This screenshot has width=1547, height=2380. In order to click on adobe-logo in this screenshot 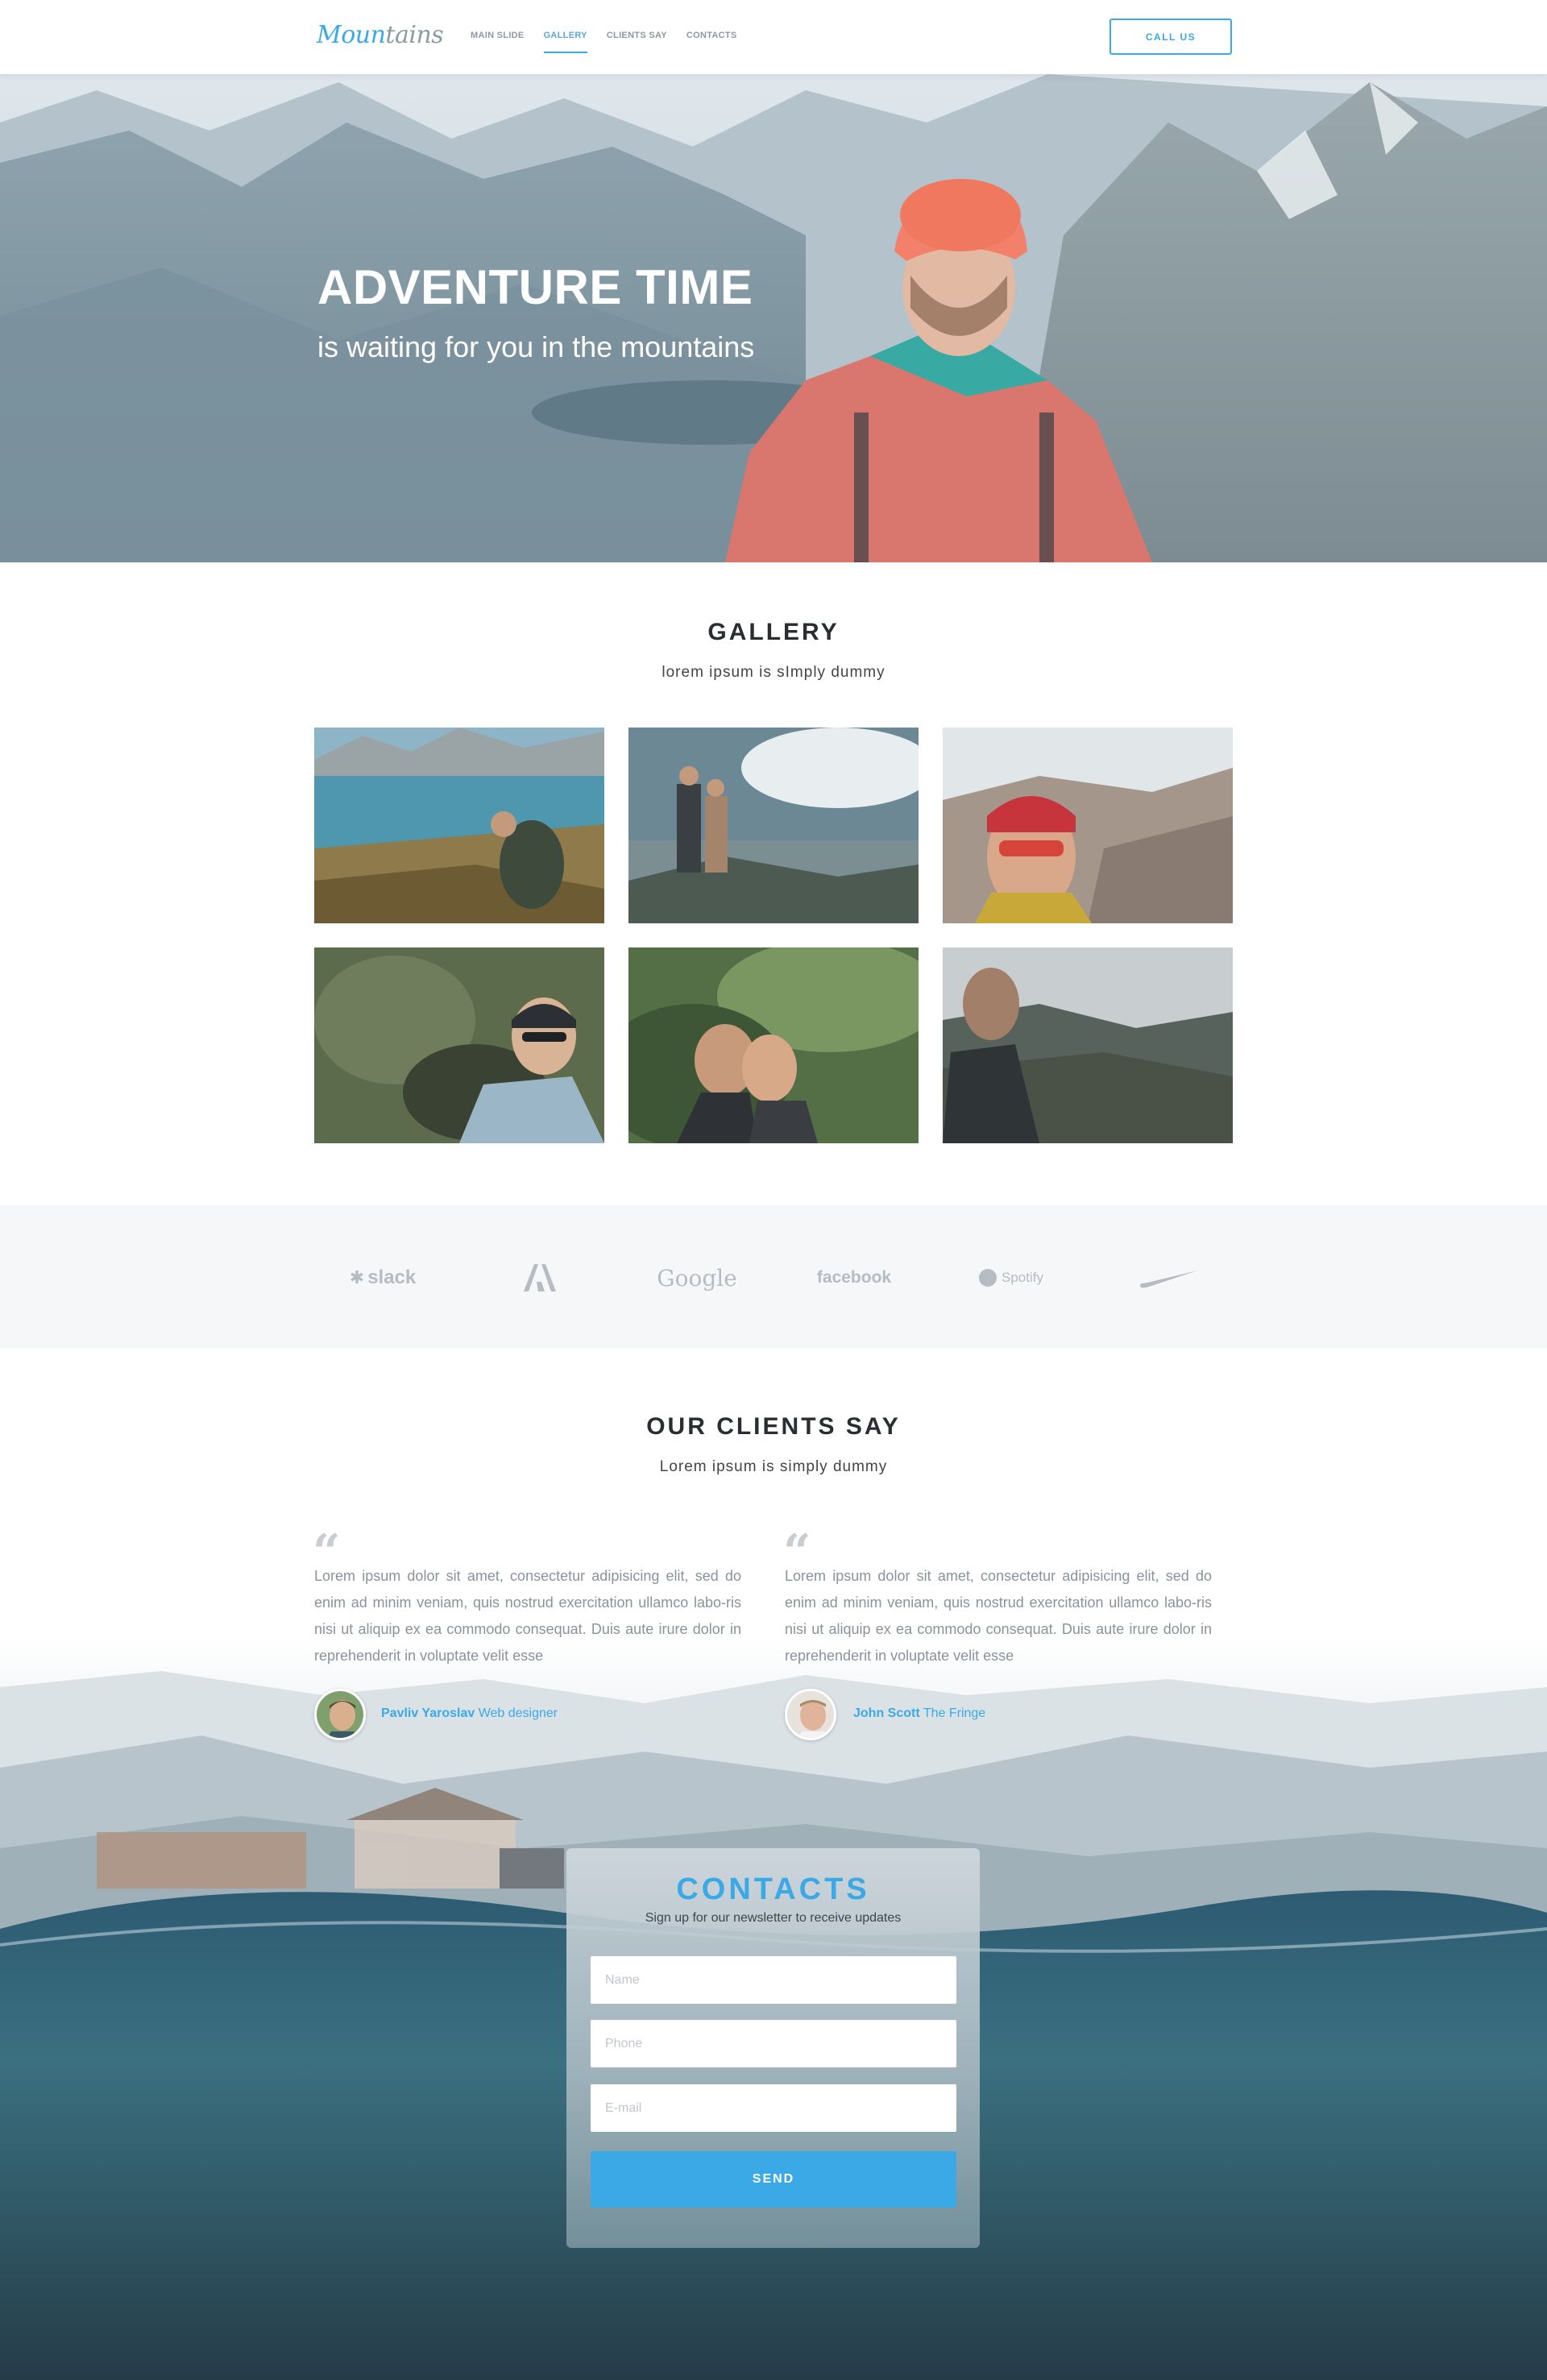, I will do `click(540, 1278)`.